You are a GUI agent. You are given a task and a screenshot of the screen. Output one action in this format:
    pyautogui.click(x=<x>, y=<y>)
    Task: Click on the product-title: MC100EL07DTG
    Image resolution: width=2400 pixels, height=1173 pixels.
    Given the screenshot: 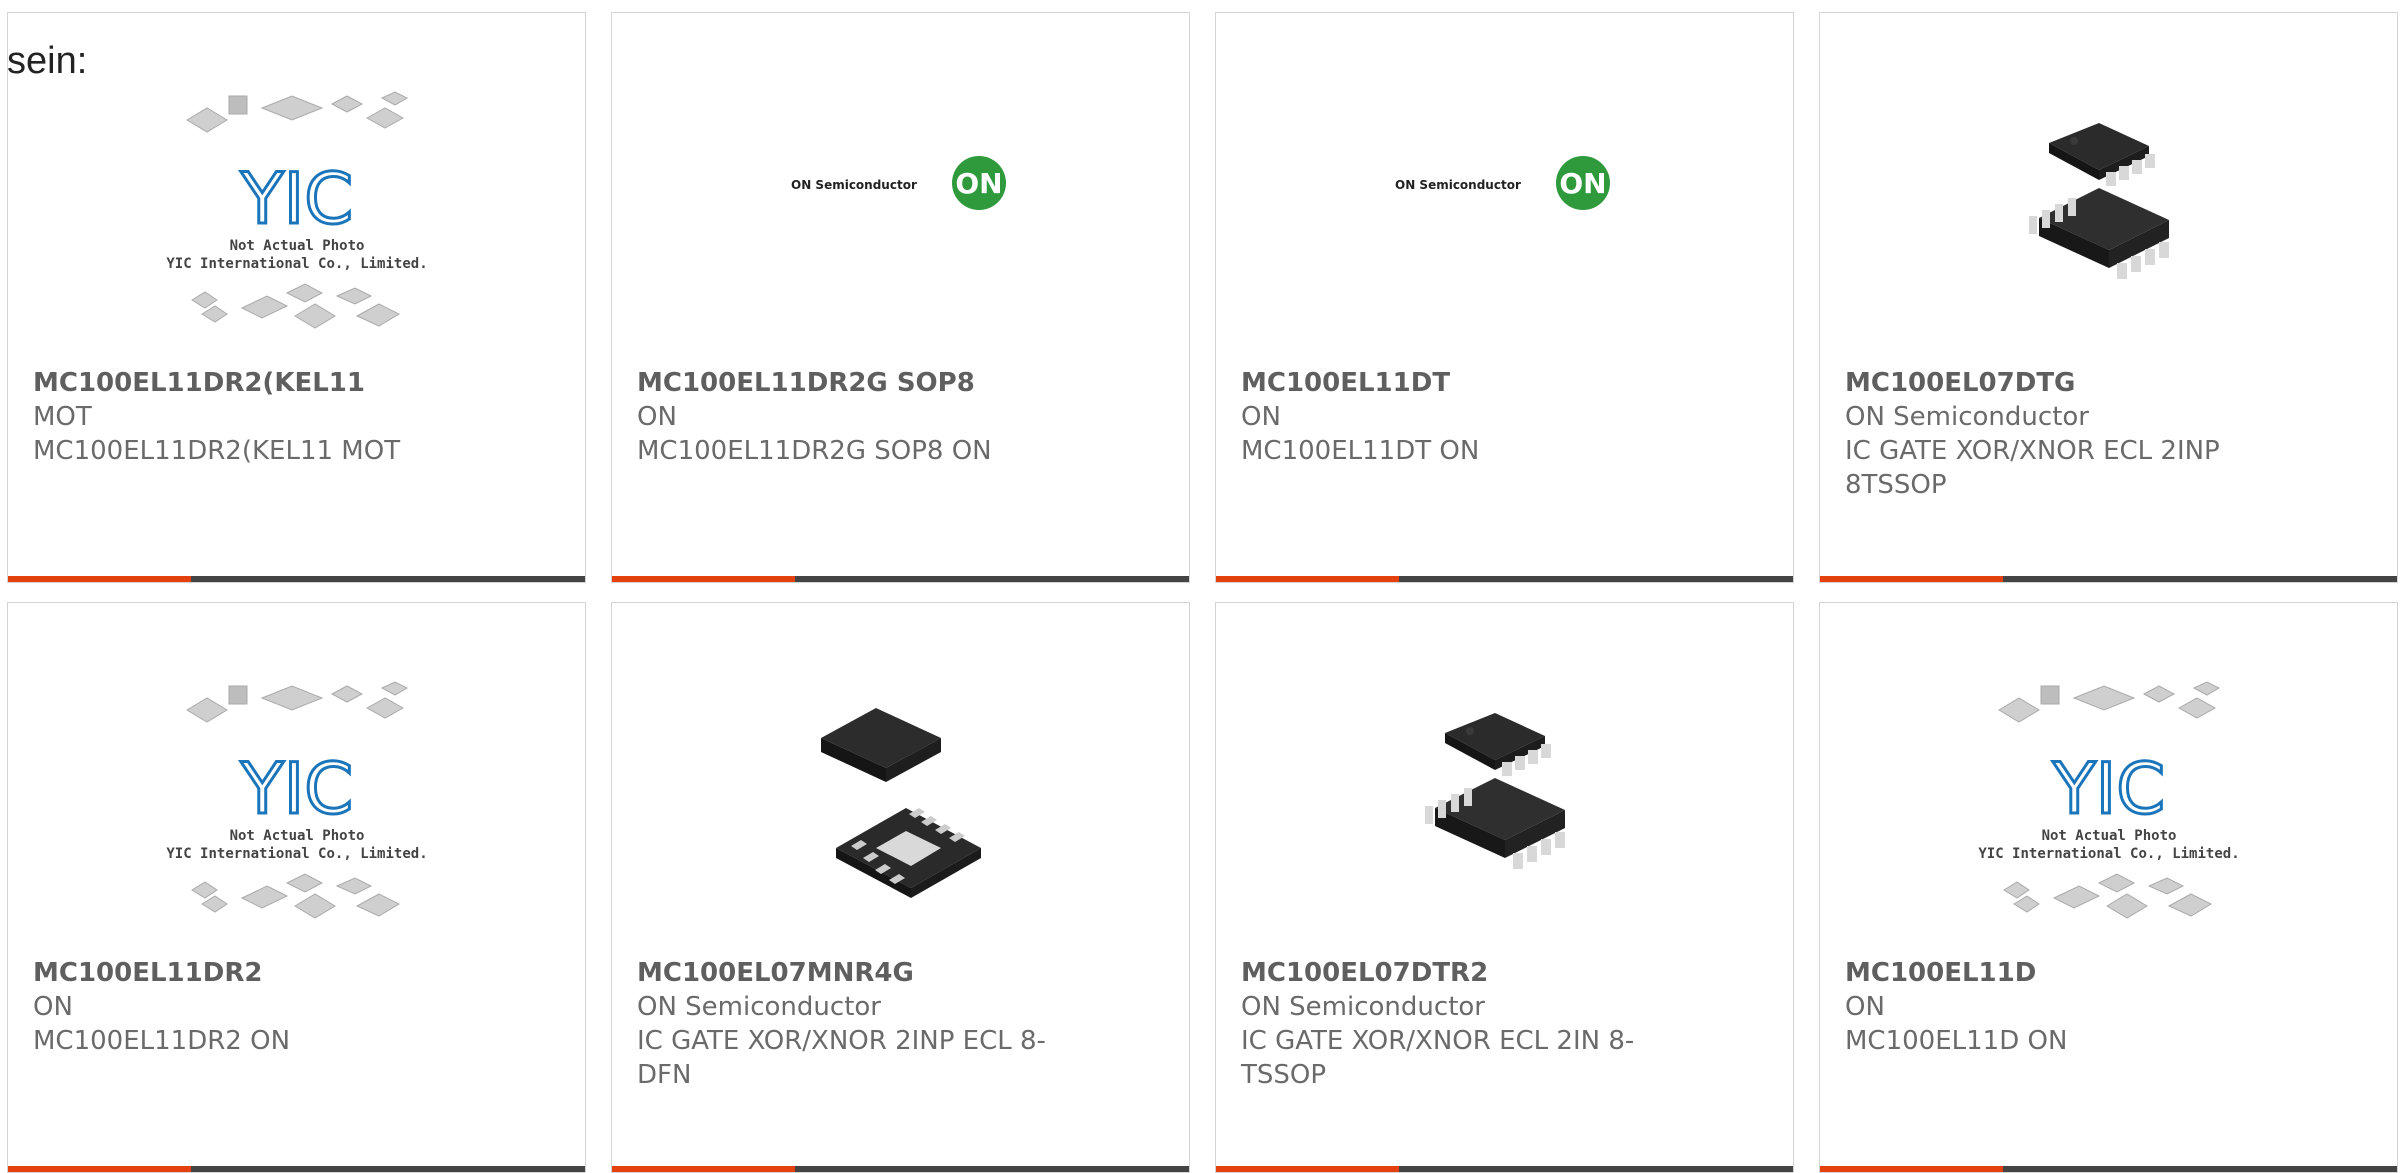 What is the action you would take?
    pyautogui.click(x=2075, y=383)
    